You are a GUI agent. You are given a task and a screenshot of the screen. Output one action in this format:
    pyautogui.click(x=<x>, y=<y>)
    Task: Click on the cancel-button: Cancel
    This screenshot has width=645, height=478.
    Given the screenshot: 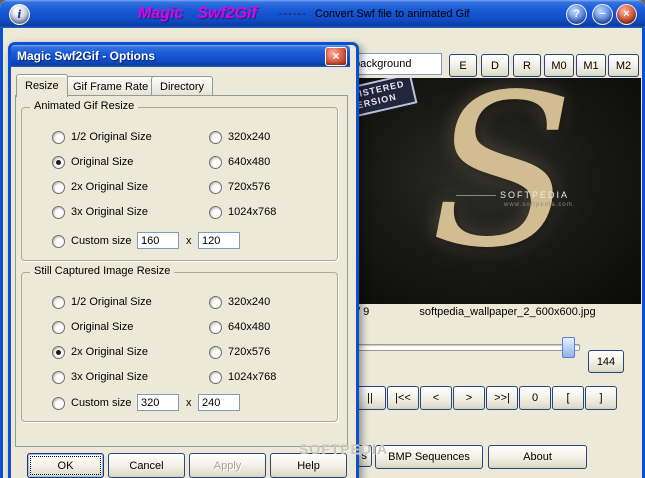 What is the action you would take?
    pyautogui.click(x=146, y=465)
    